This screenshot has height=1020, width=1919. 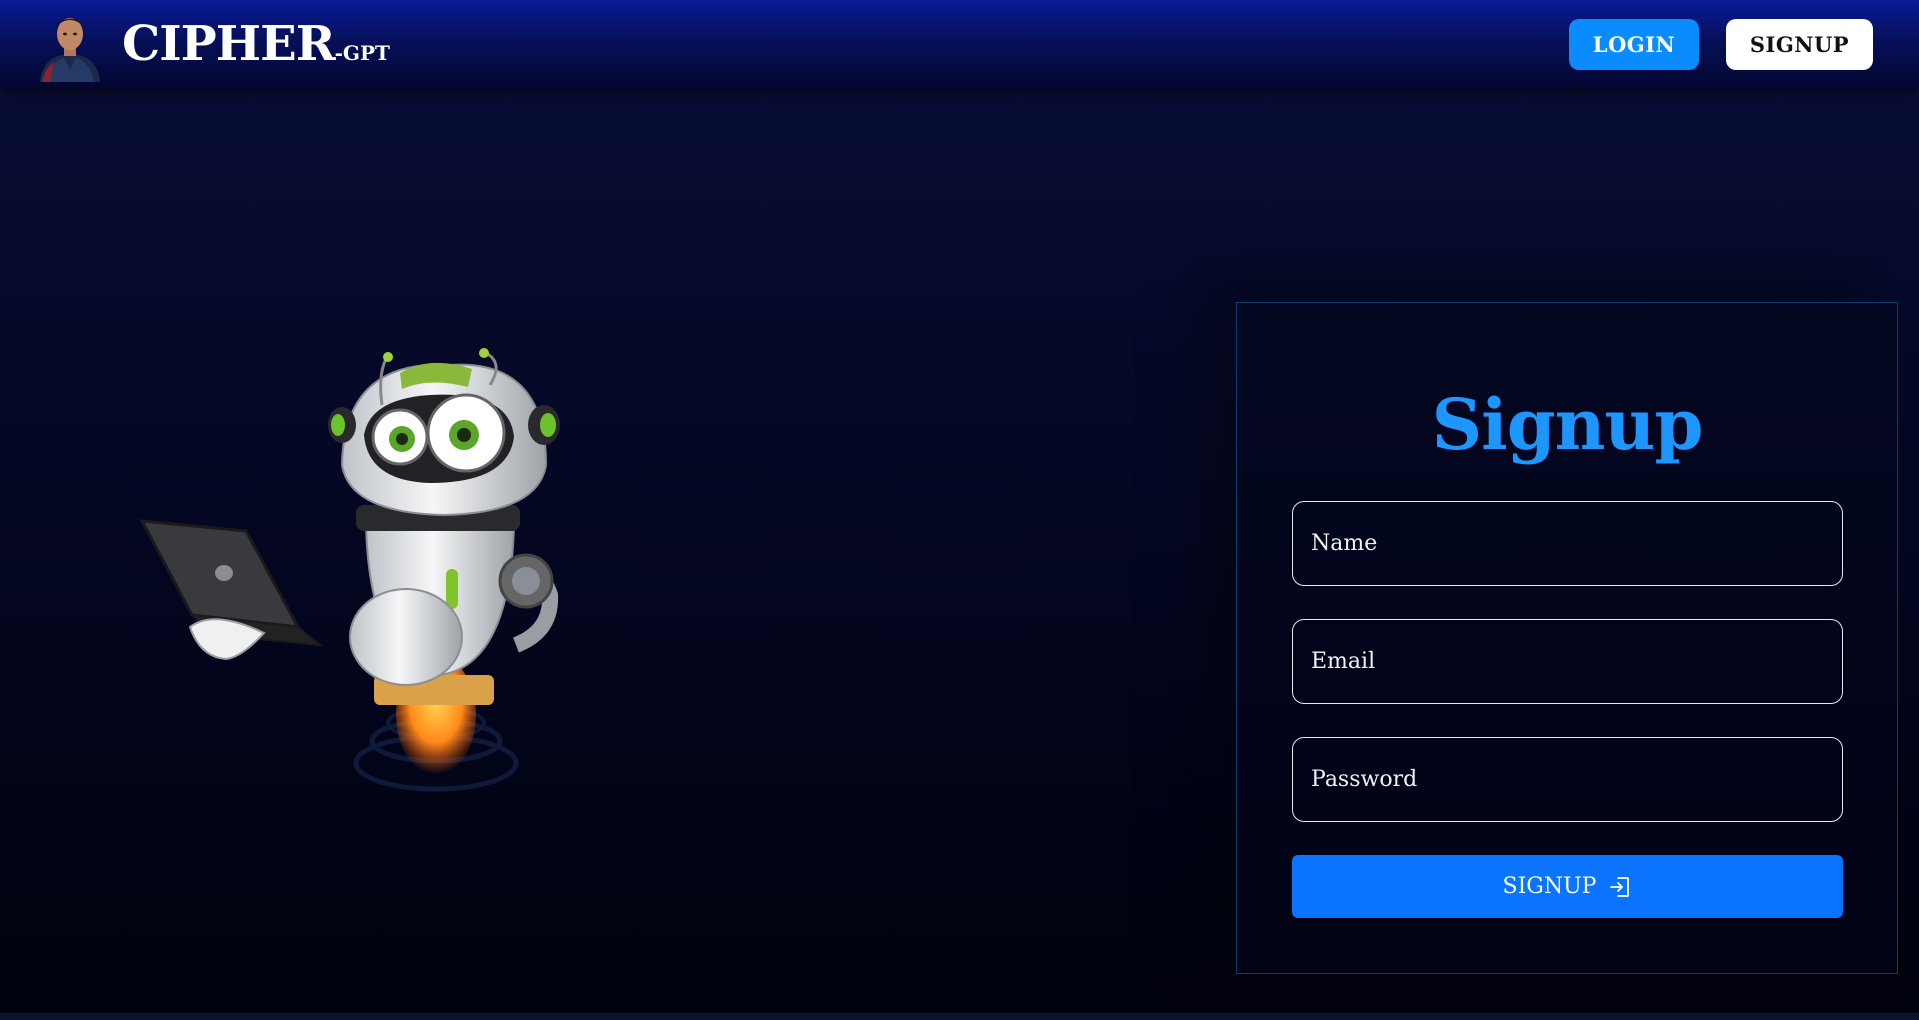 What do you see at coordinates (1567, 543) in the screenshot?
I see `name-field` at bounding box center [1567, 543].